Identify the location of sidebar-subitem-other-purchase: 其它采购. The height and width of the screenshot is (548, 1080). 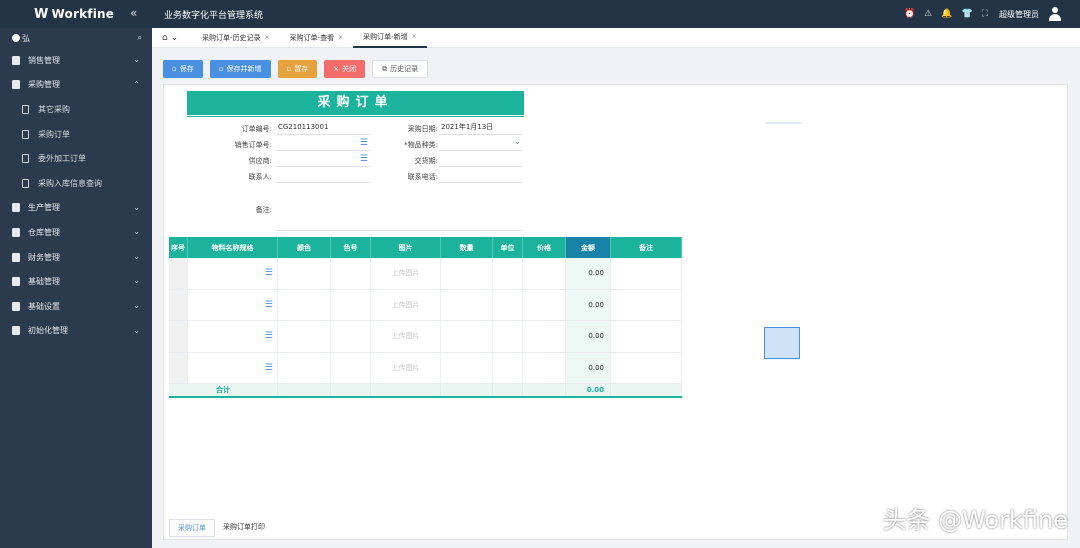
(76, 109).